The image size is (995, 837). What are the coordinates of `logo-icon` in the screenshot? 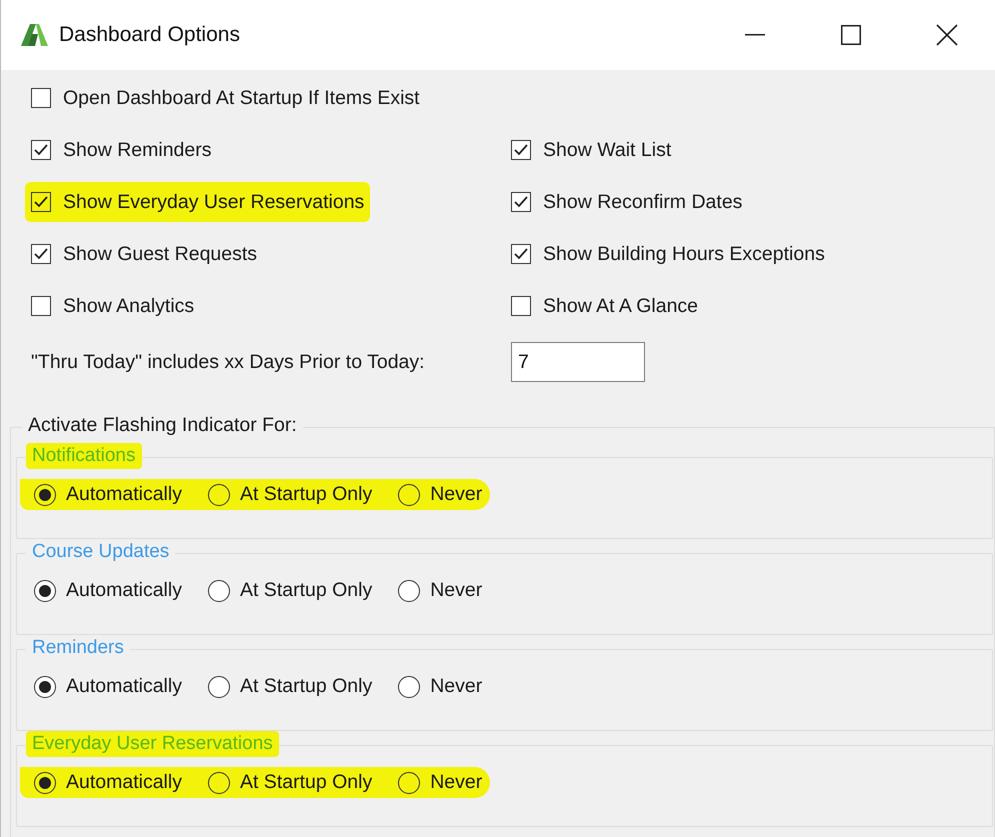 It's located at (34, 35).